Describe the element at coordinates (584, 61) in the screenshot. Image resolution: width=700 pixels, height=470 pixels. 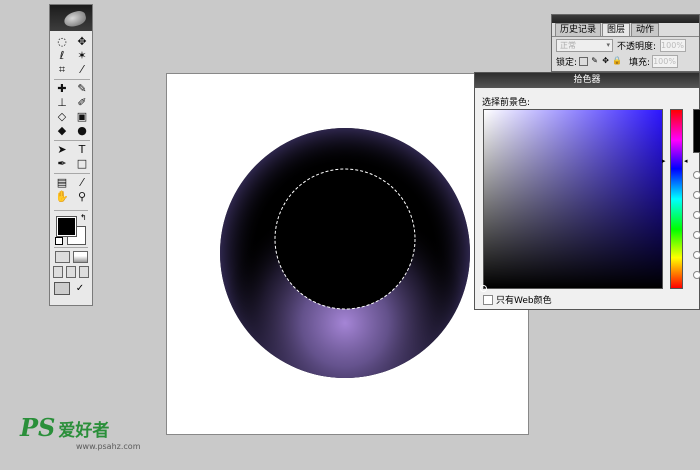
I see `lock-transparency-icon` at that location.